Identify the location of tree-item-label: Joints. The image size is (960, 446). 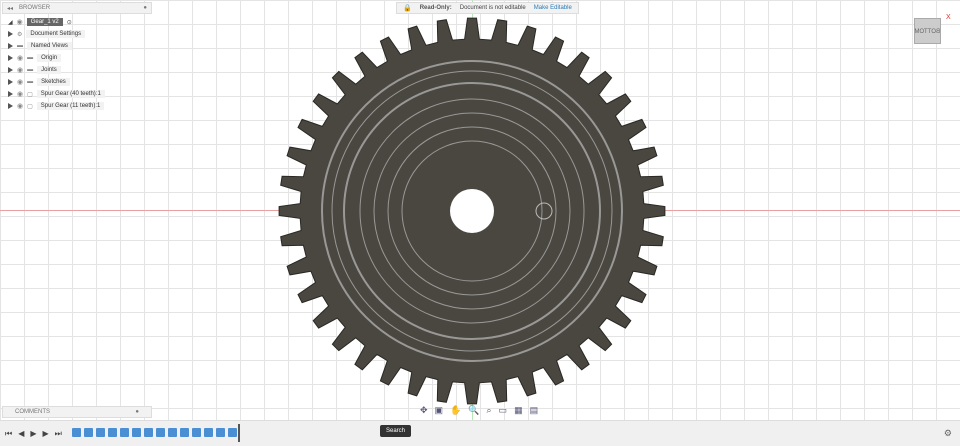
(49, 70).